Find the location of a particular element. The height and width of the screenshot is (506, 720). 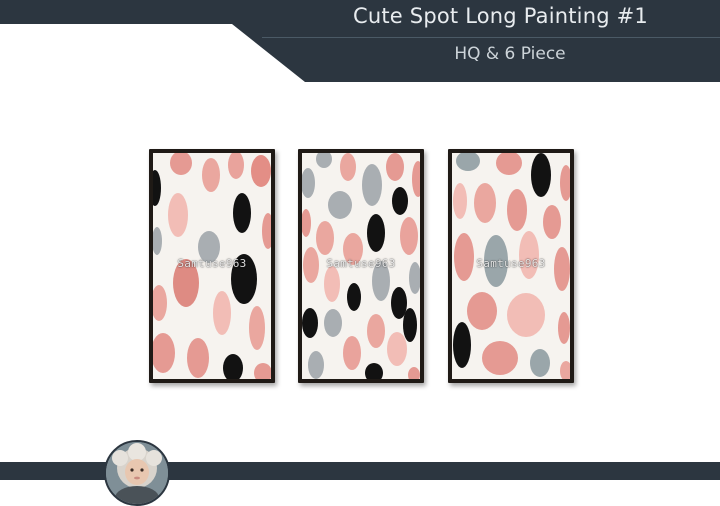

painting-frame-right: Samtuse963 is located at coordinates (511, 266).